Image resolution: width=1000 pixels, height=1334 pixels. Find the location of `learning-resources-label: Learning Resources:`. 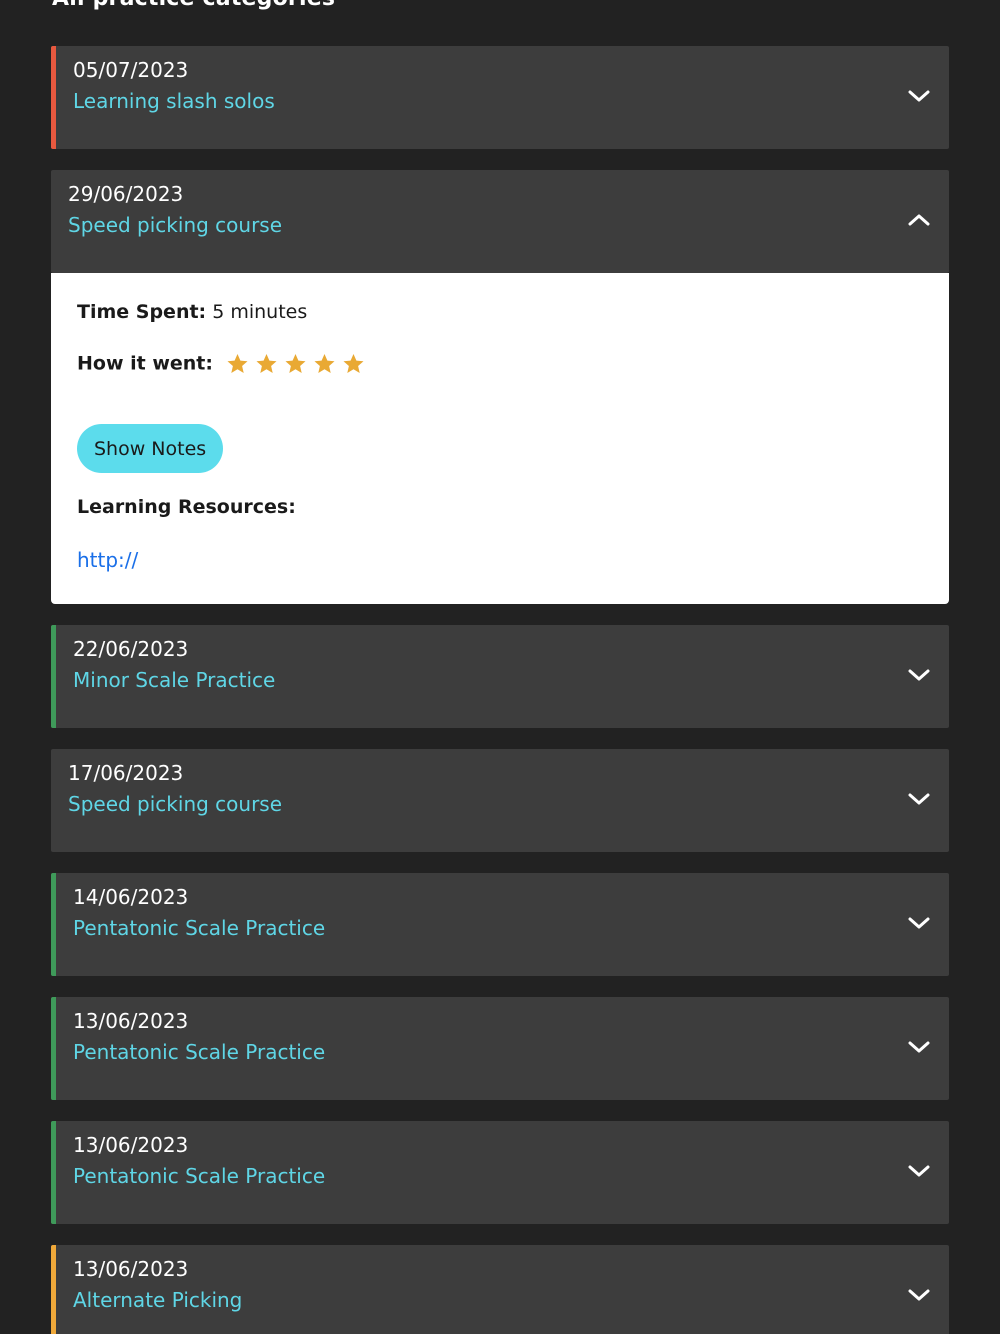

learning-resources-label: Learning Resources: is located at coordinates (186, 507).